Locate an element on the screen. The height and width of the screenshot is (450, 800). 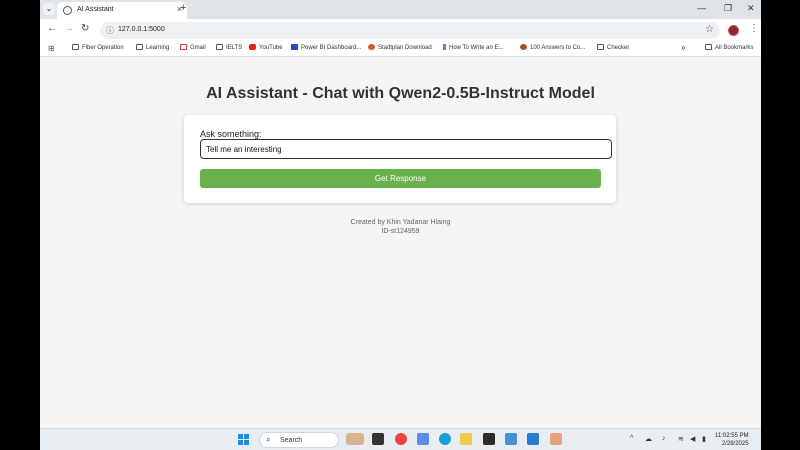
cloud-icon: ☁ is located at coordinates (648, 439).